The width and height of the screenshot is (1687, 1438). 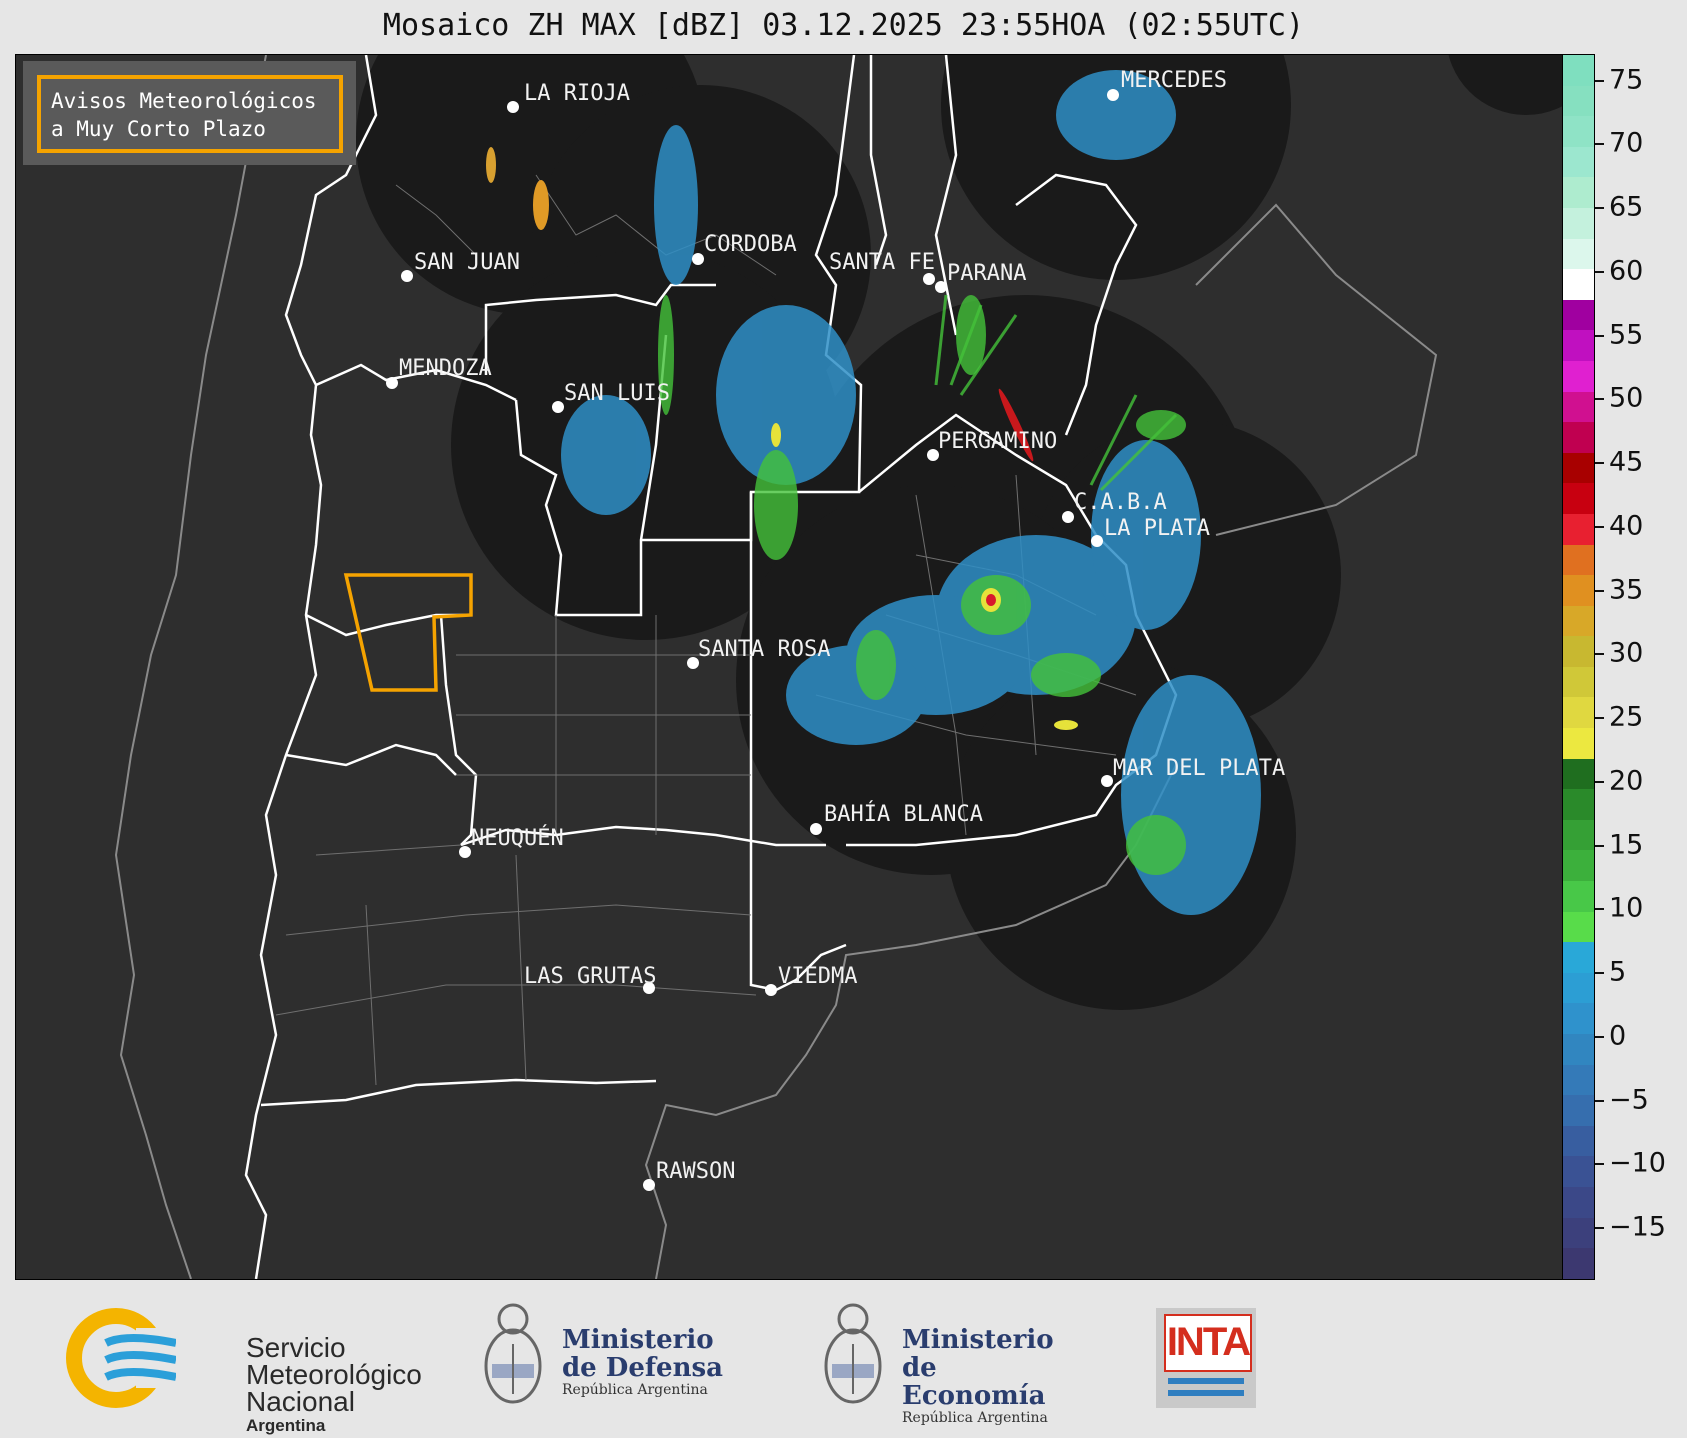 What do you see at coordinates (1626, 589) in the screenshot?
I see `colorbar-tick-label: 35` at bounding box center [1626, 589].